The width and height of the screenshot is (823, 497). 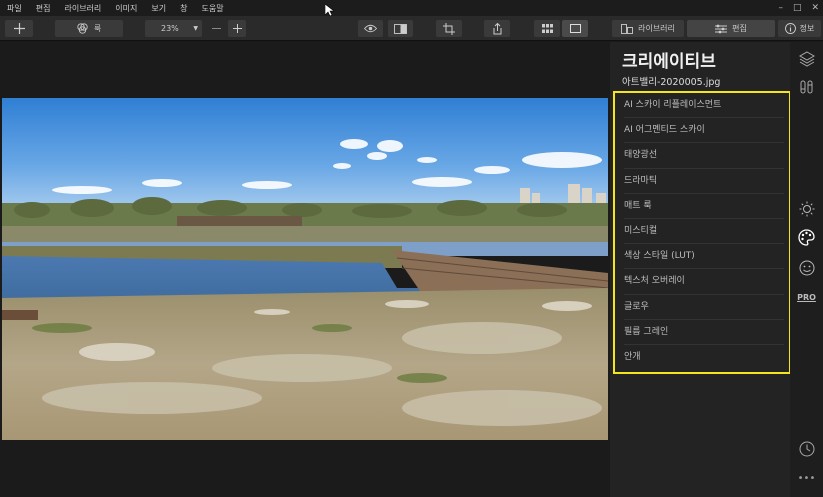 I want to click on tab-library-label: 라이브러리, so click(x=656, y=28).